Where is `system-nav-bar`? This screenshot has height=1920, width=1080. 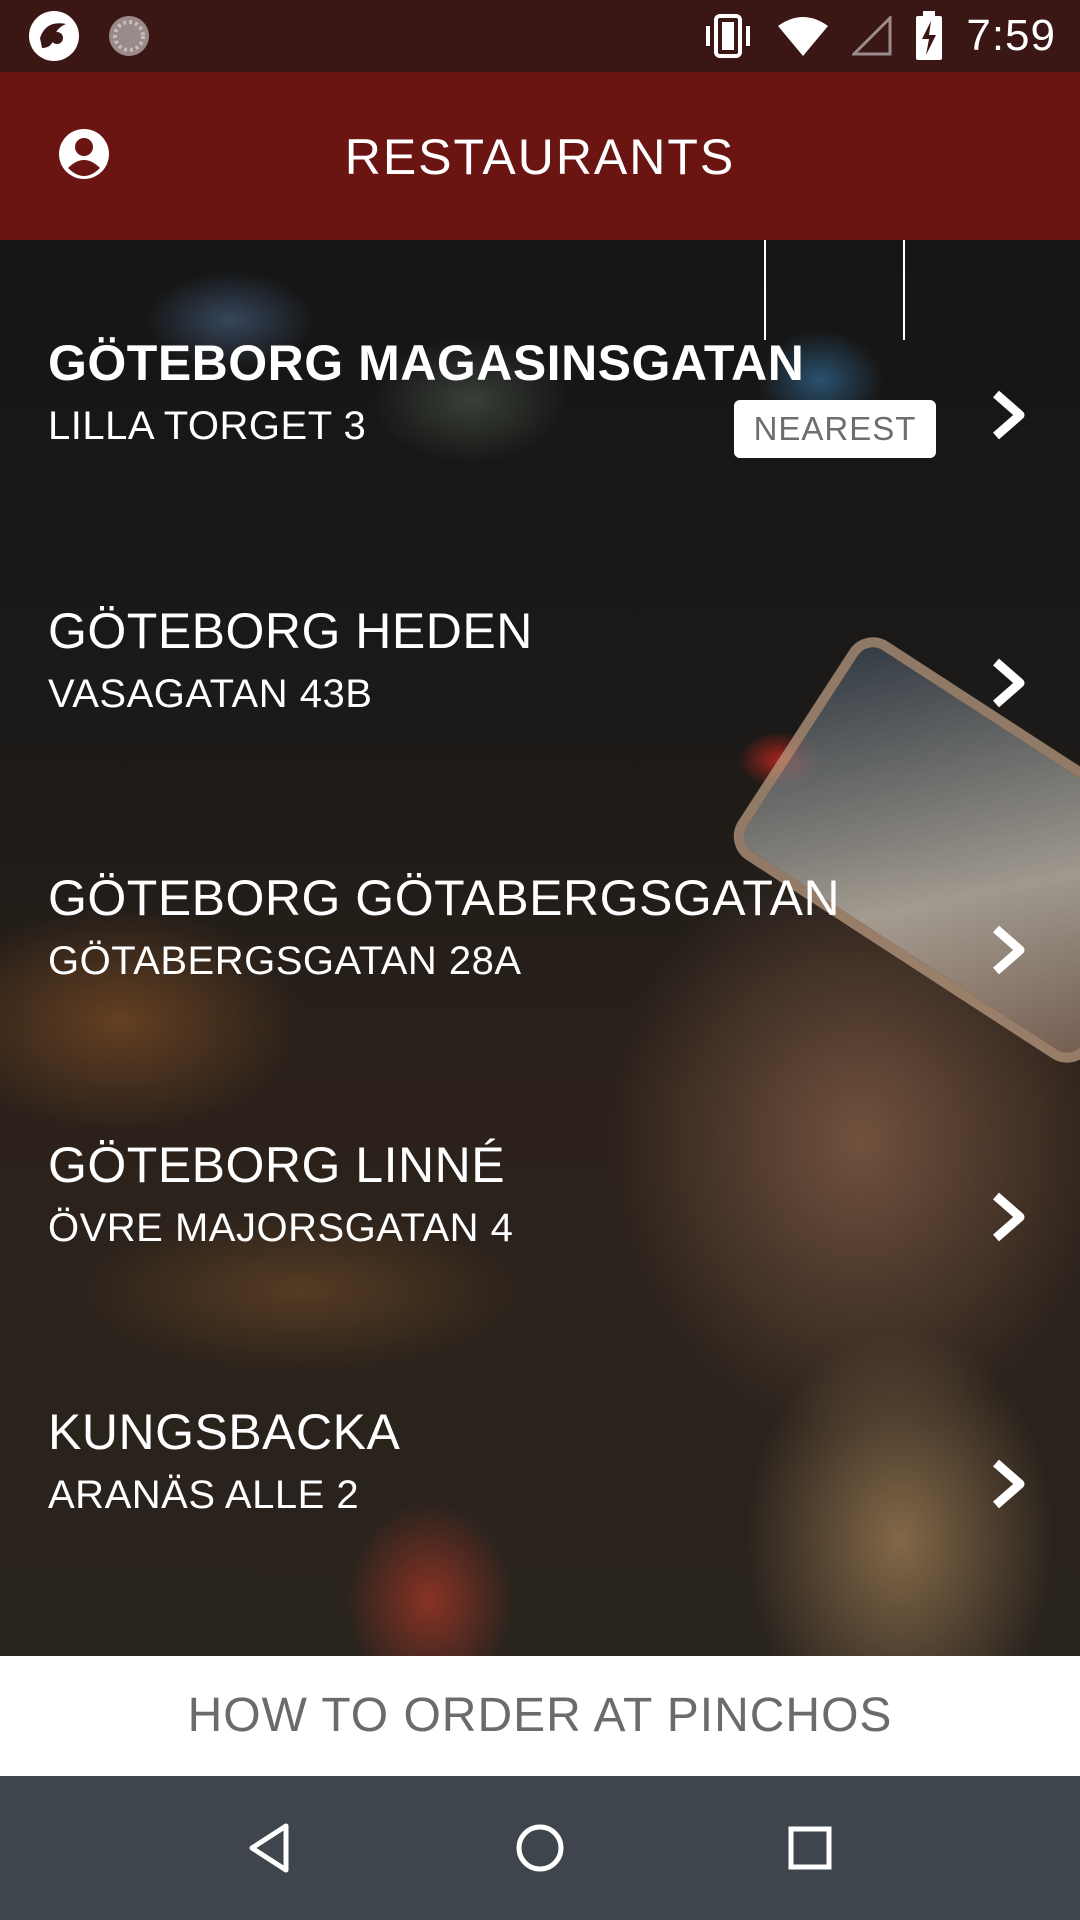
system-nav-bar is located at coordinates (540, 1848).